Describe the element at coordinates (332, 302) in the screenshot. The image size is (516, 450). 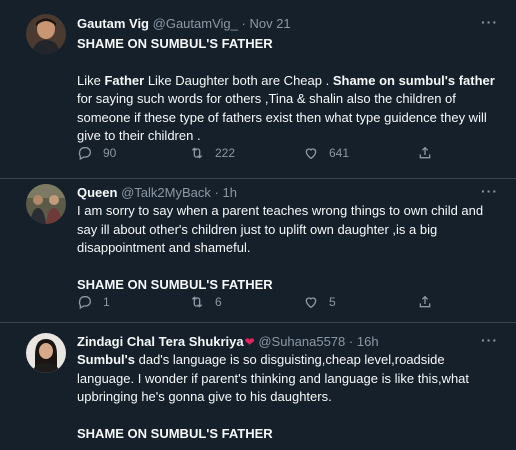
I see `like-count: 5` at that location.